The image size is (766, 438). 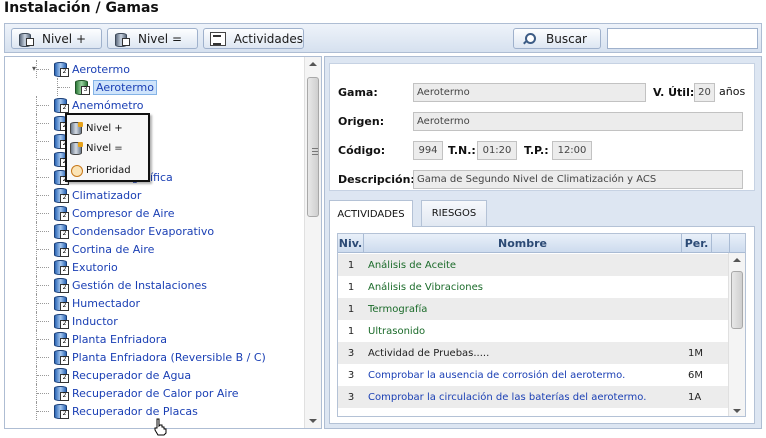 What do you see at coordinates (529, 92) in the screenshot?
I see `gama-field: Aerotermo` at bounding box center [529, 92].